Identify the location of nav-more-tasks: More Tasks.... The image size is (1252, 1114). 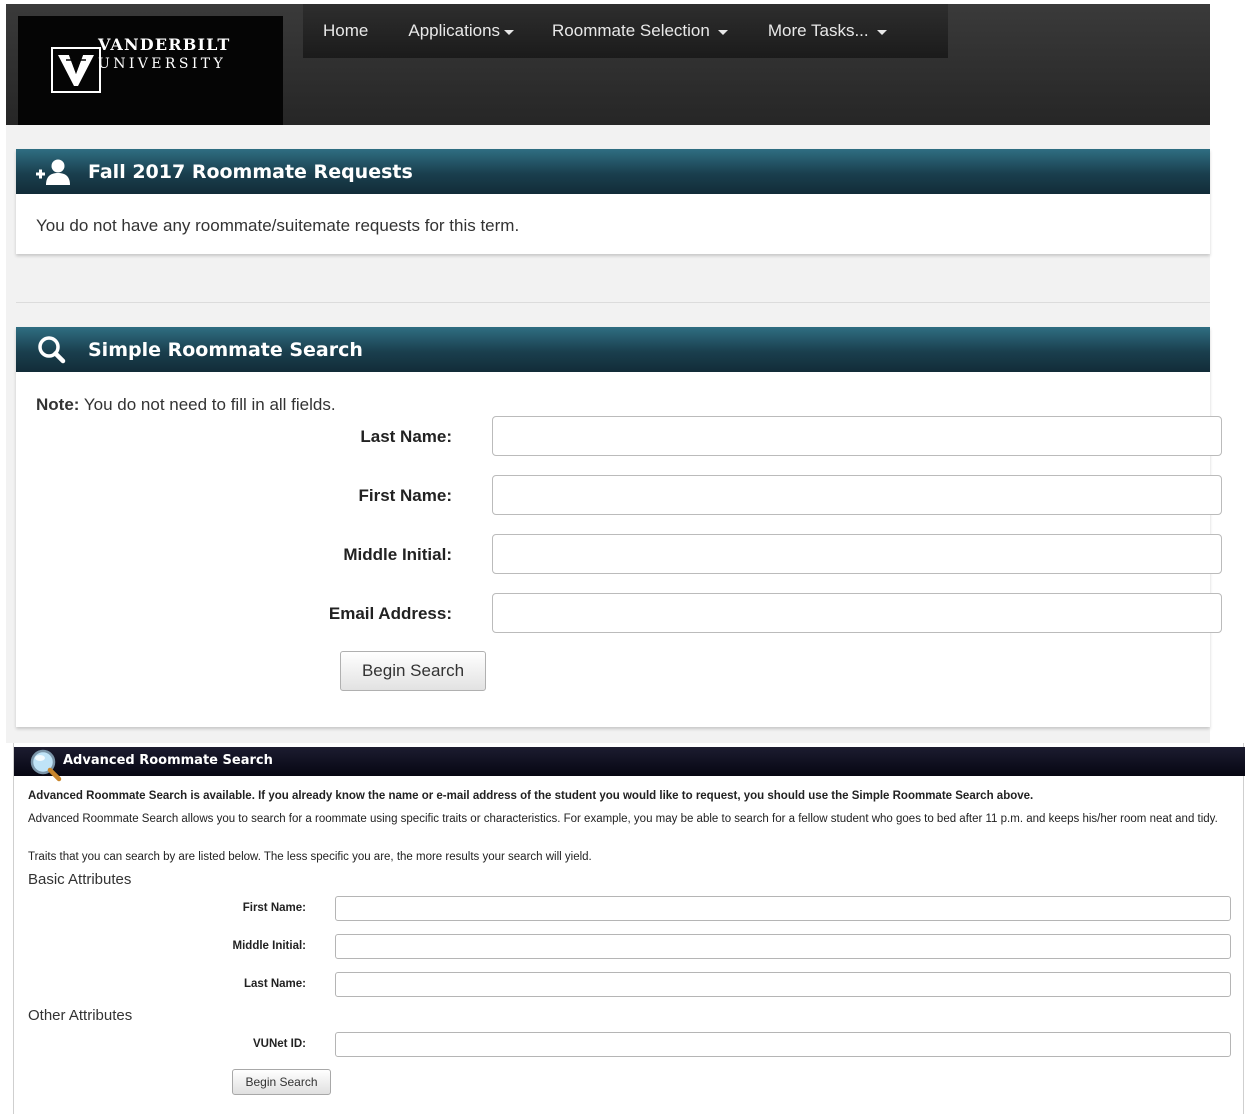
(827, 31).